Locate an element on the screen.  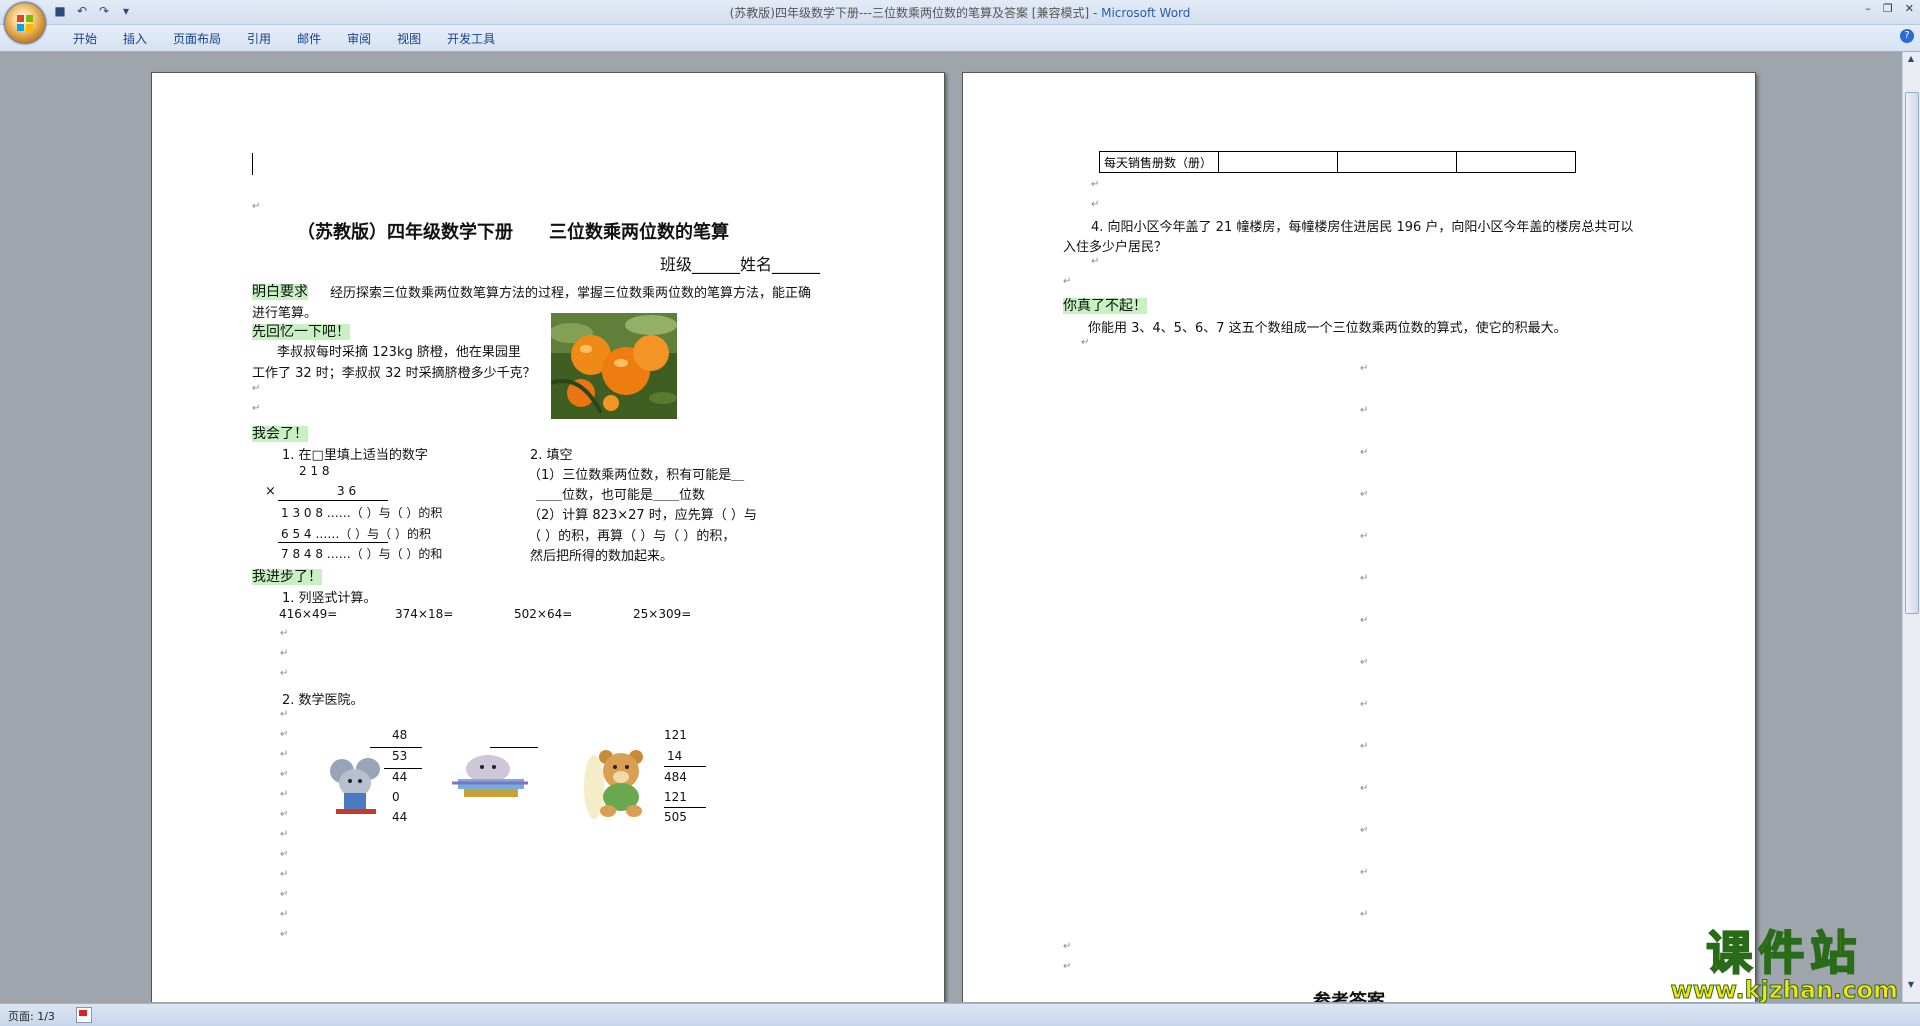
proofing-icon is located at coordinates (84, 1015).